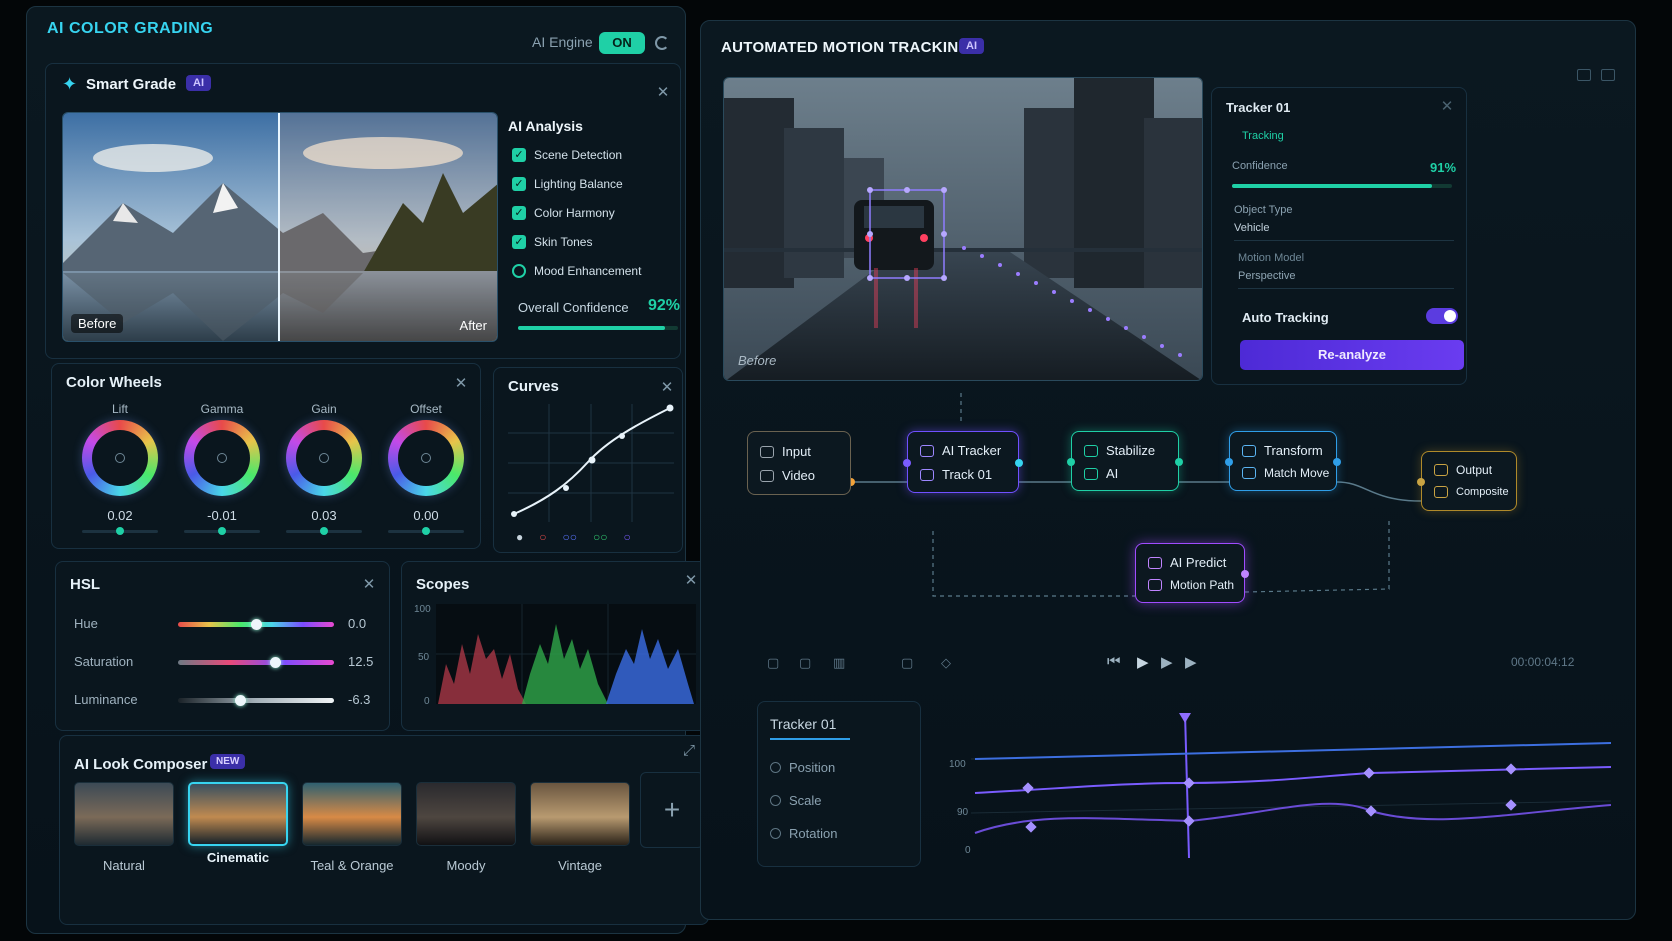  What do you see at coordinates (672, 810) in the screenshot?
I see `plus-icon: +` at bounding box center [672, 810].